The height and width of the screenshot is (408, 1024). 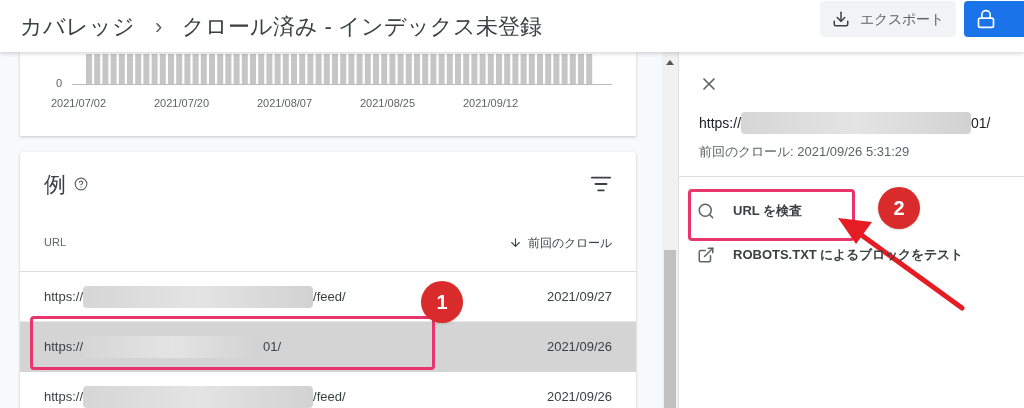 I want to click on column-header: 前回のクロール, so click(x=570, y=242).